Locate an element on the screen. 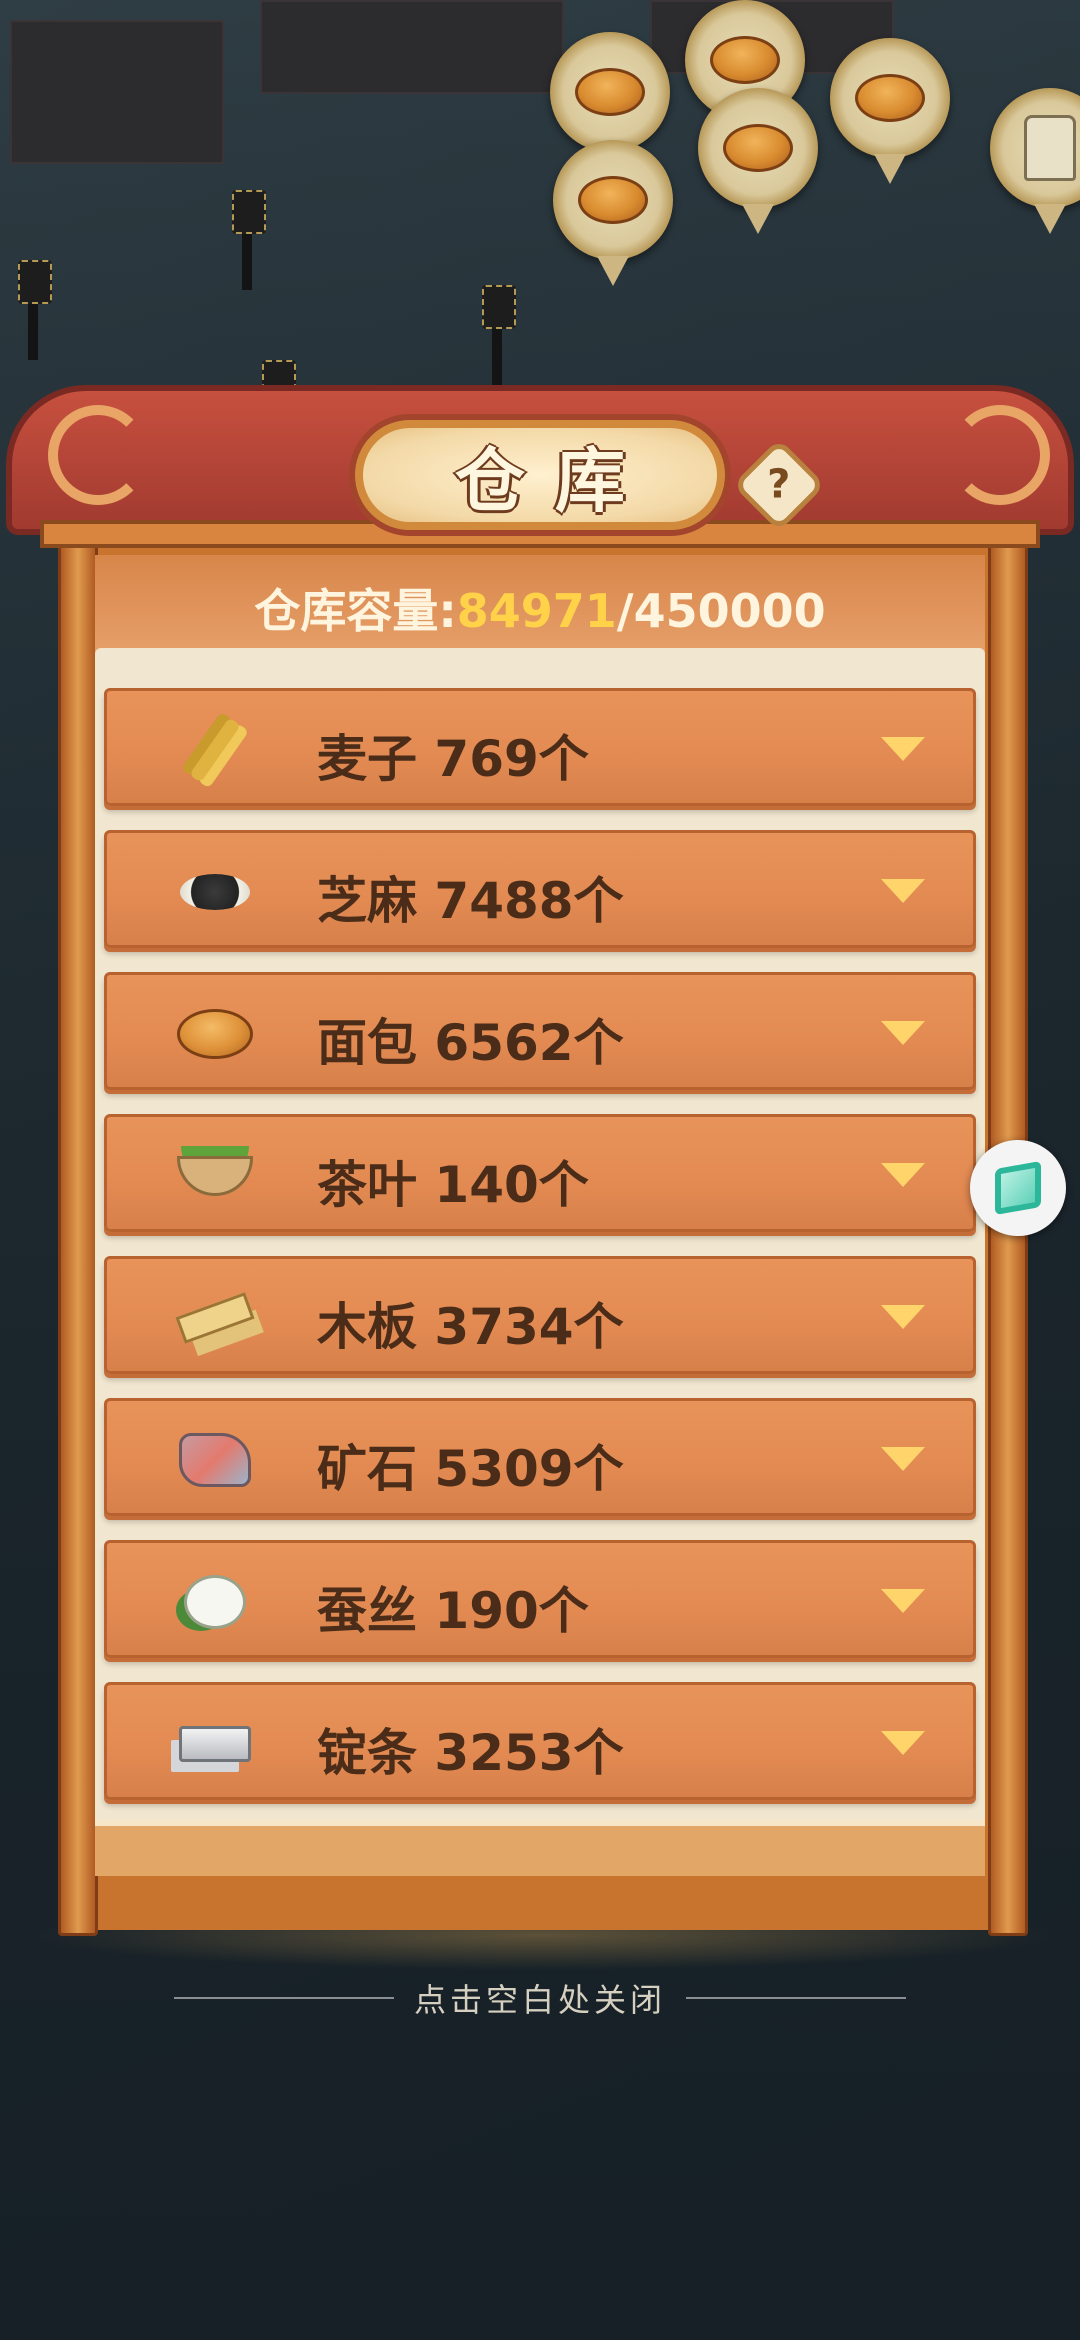 Image resolution: width=1080 pixels, height=2340 pixels. close-hint-area: 点击空白处关闭 is located at coordinates (540, 1998).